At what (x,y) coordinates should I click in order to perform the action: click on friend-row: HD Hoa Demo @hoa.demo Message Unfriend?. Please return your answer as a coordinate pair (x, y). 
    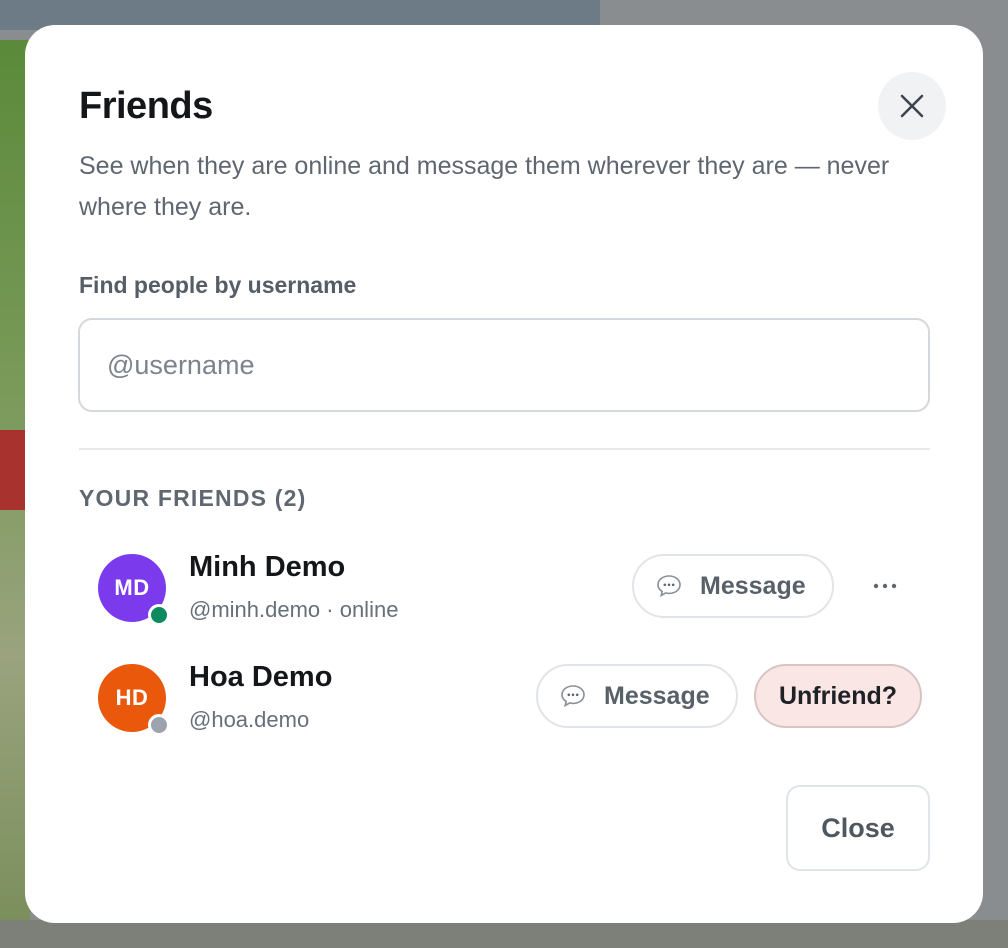
    Looking at the image, I should click on (505, 702).